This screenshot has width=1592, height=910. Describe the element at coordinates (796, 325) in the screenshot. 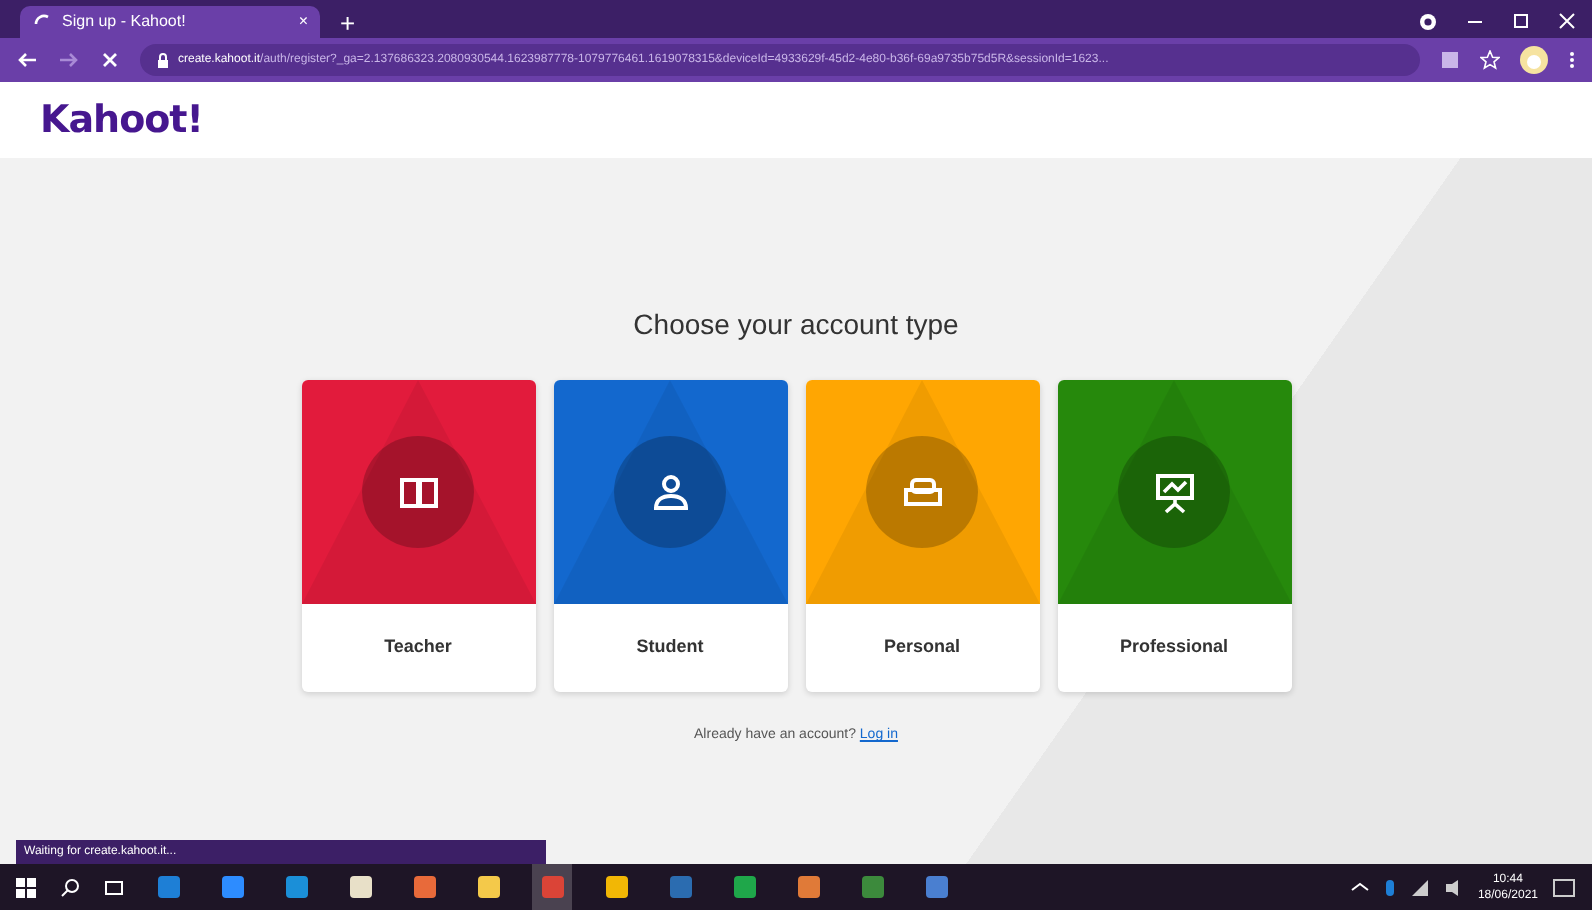

I see `page-heading: Choose your account type` at that location.